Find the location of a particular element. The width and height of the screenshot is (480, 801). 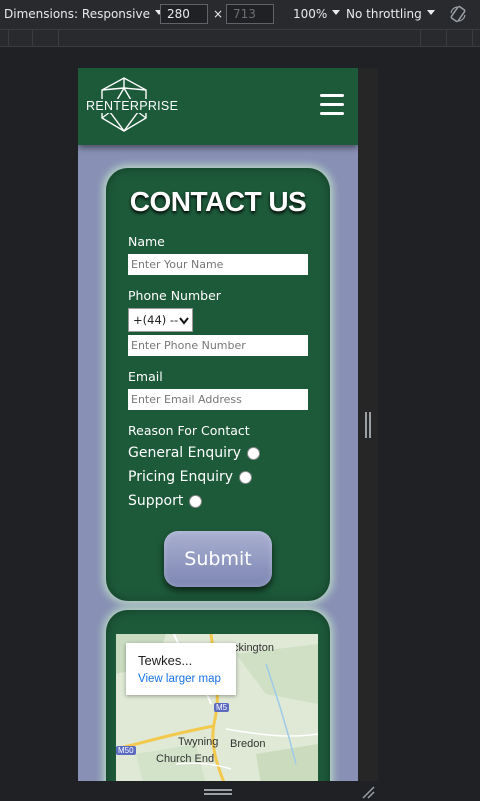

logo-text: RENTERPRISE is located at coordinates (132, 106).